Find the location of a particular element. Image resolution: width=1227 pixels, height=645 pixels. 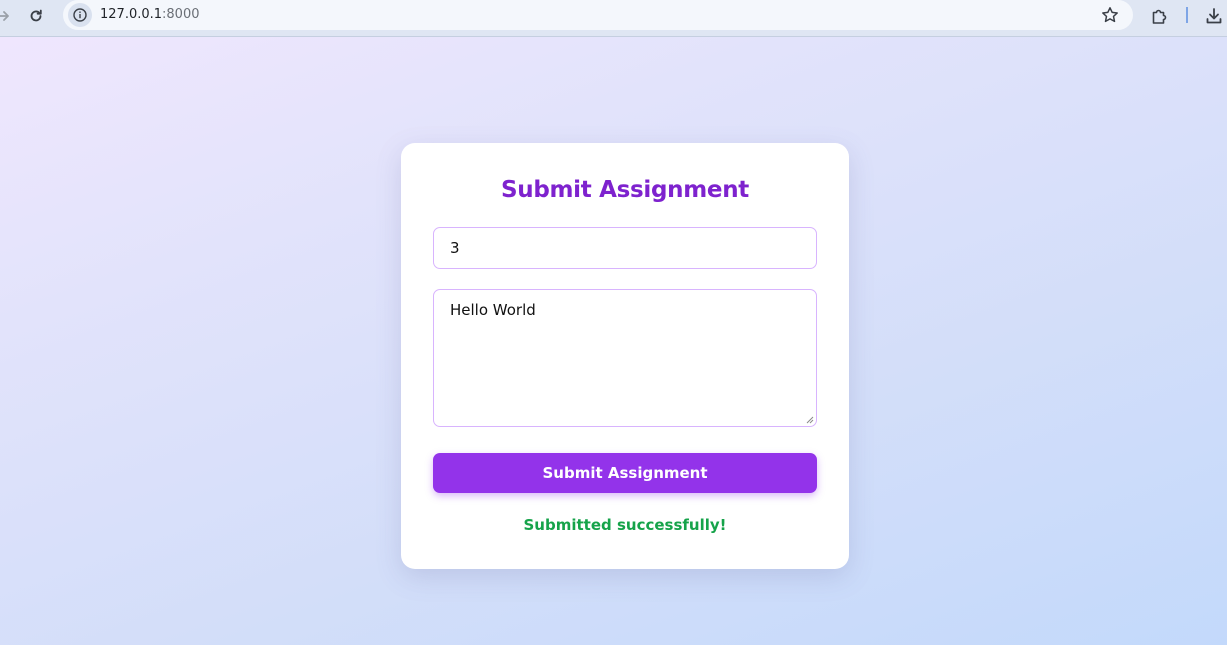

puzzle-icon is located at coordinates (1160, 16).